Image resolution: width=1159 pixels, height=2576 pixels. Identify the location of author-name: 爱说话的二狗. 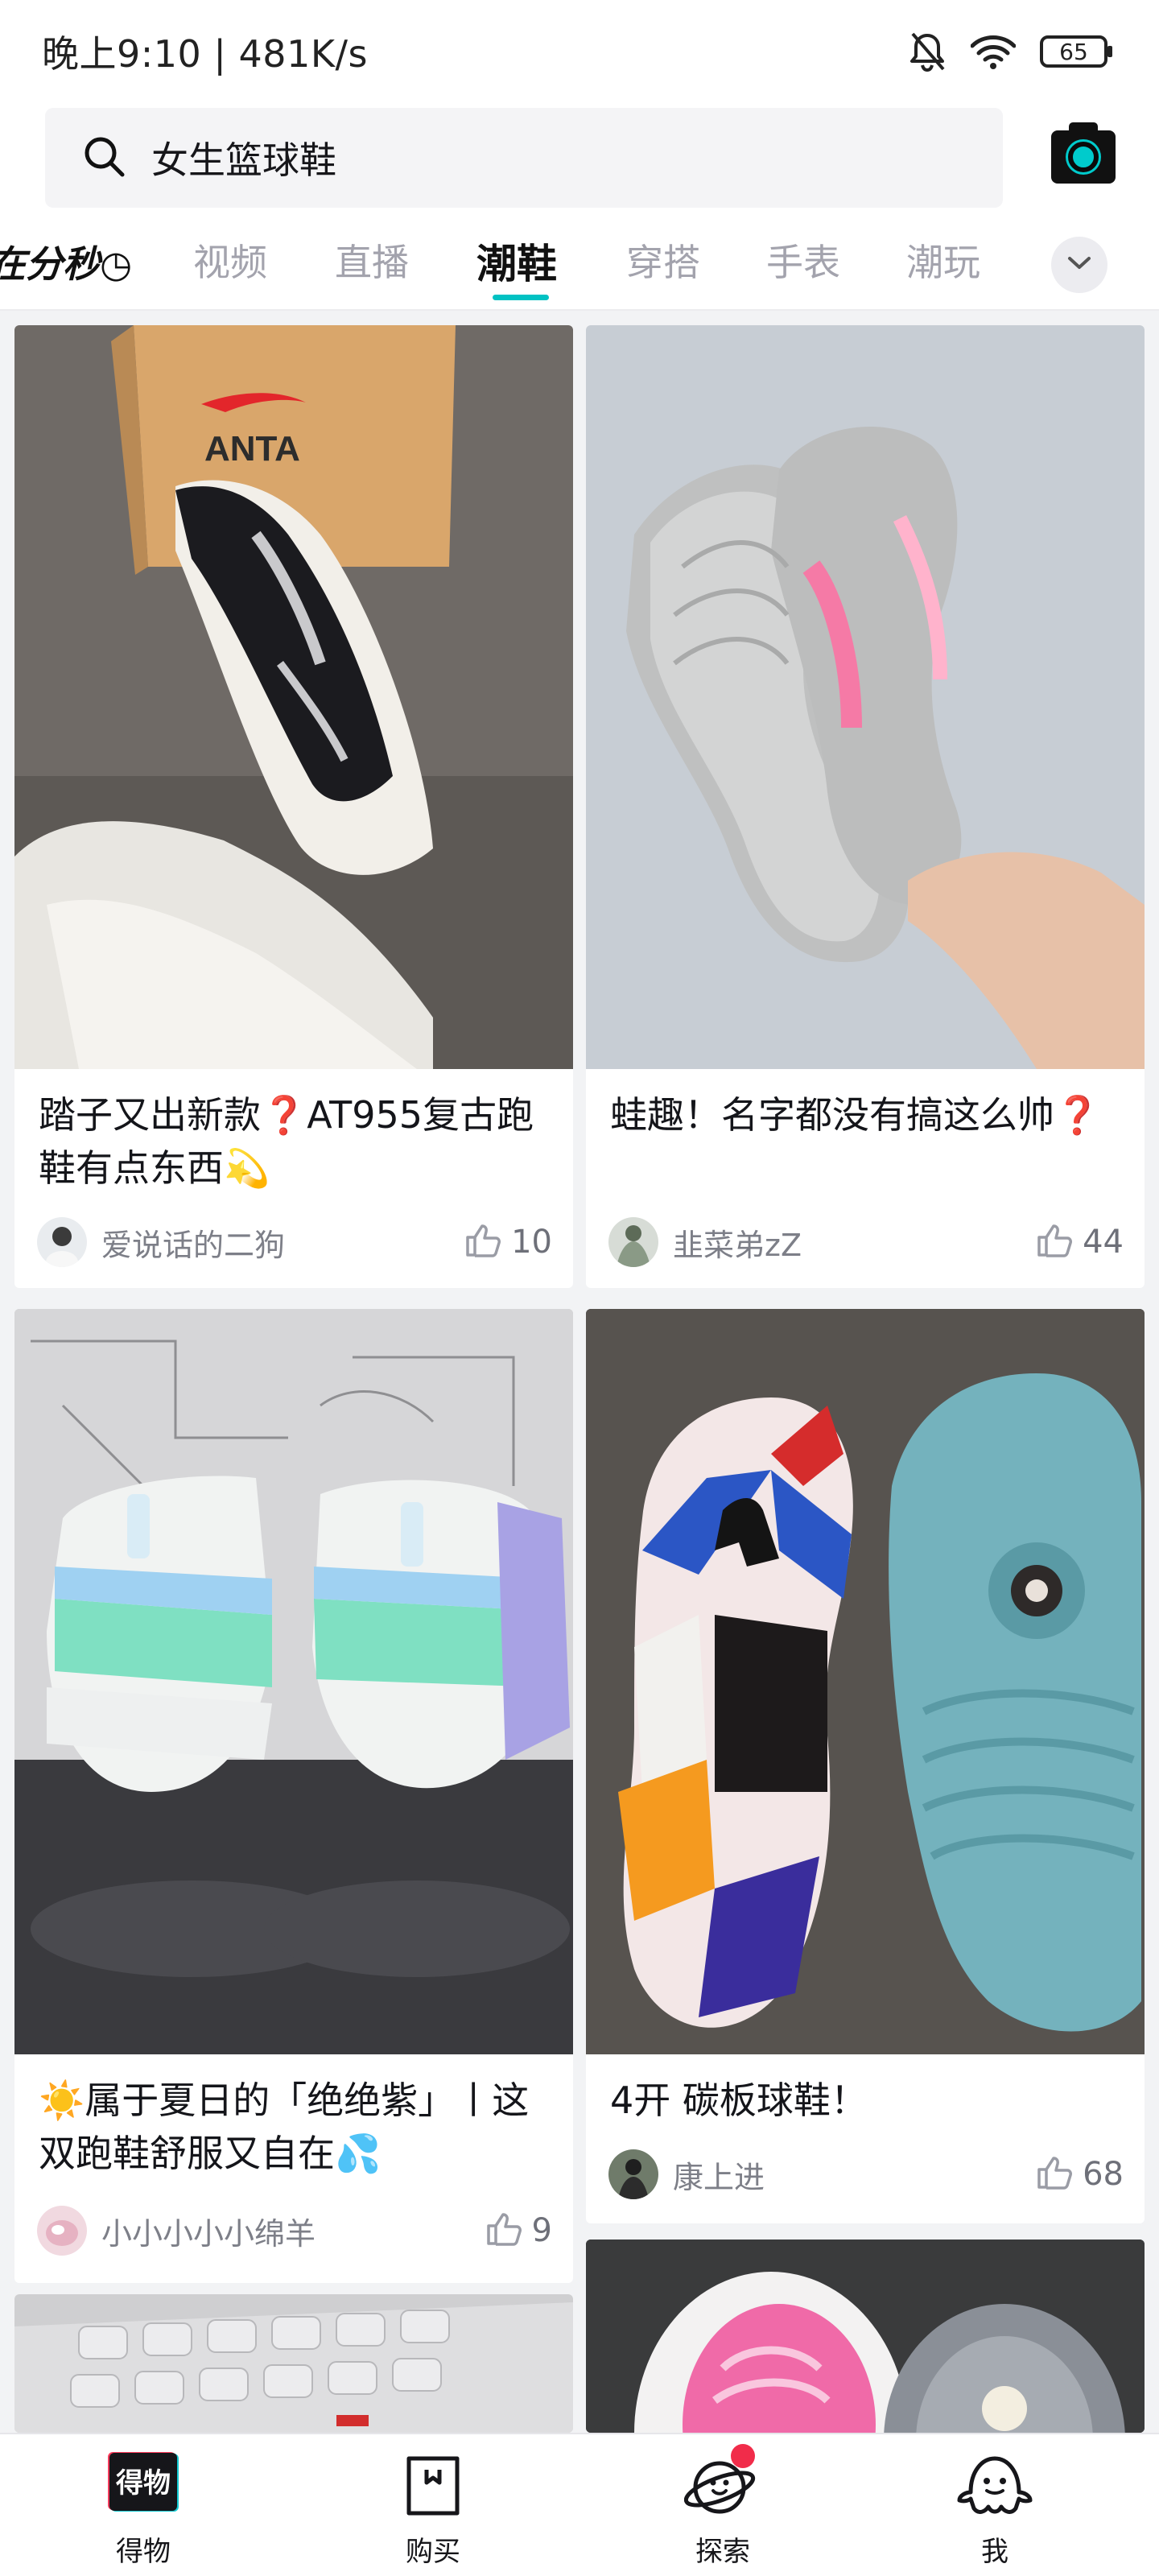
(282, 1242).